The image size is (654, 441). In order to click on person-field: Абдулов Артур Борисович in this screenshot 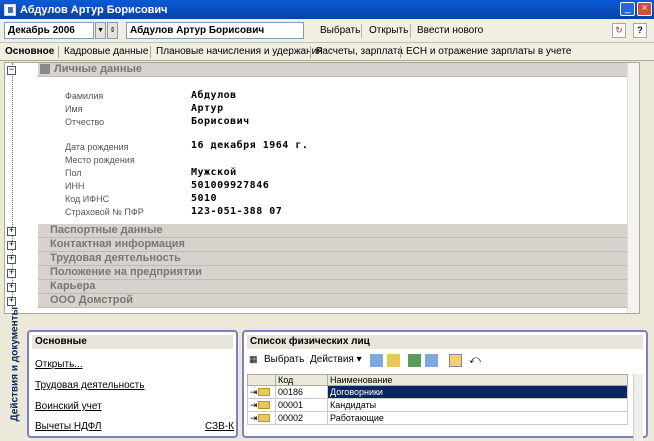, I will do `click(215, 30)`.